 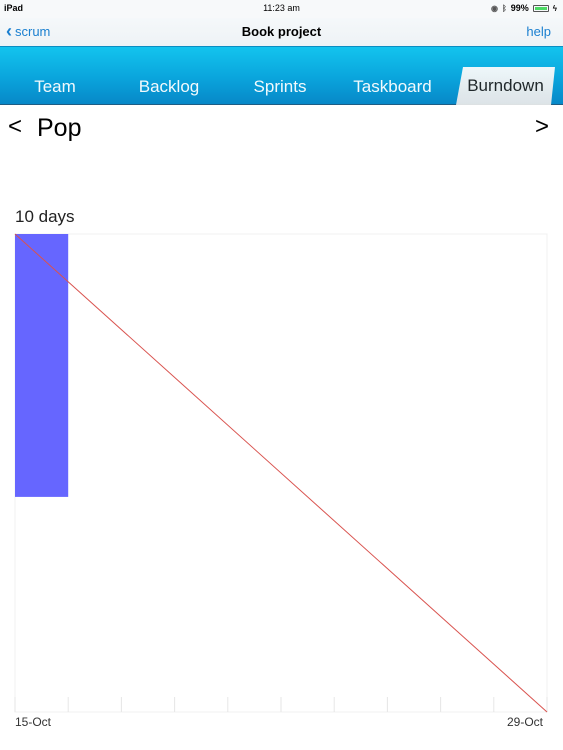 I want to click on x-axis-start-label: 15-Oct, so click(x=33, y=722).